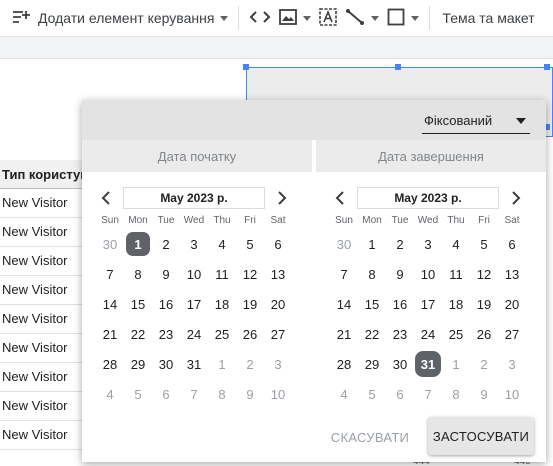 This screenshot has height=466, width=553. Describe the element at coordinates (110, 304) in the screenshot. I see `calendar-day: 14` at that location.